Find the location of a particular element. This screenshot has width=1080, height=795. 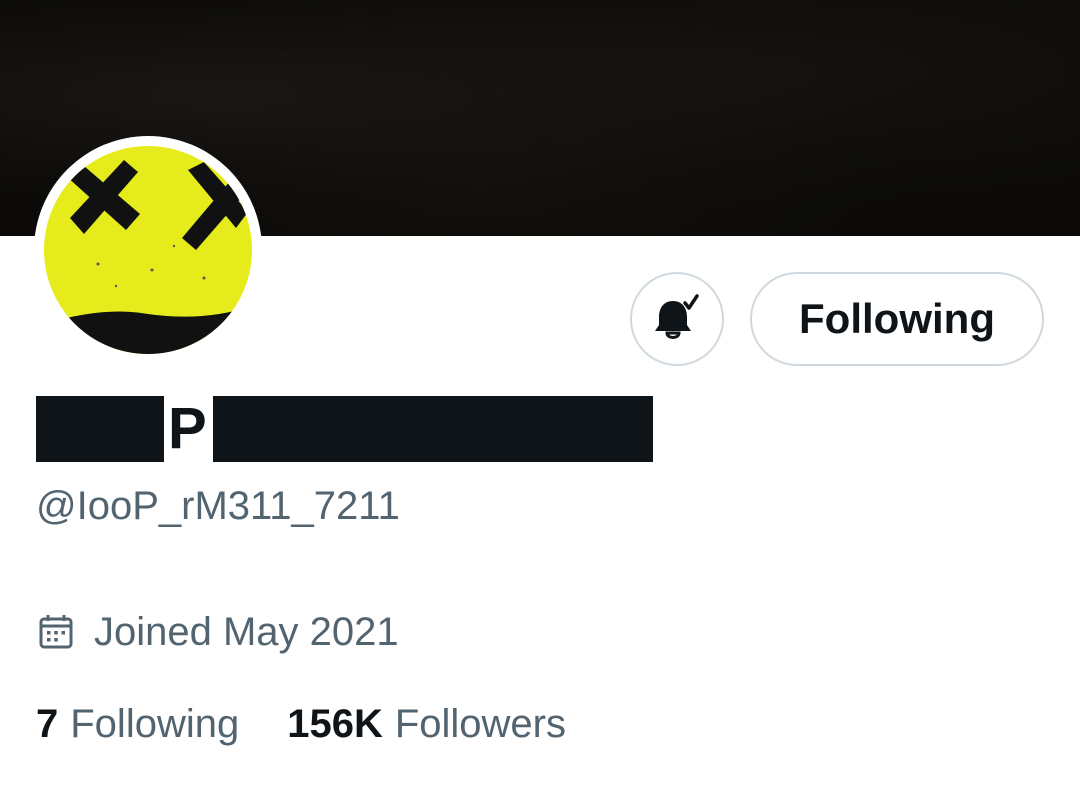

display-name: P is located at coordinates (344, 429).